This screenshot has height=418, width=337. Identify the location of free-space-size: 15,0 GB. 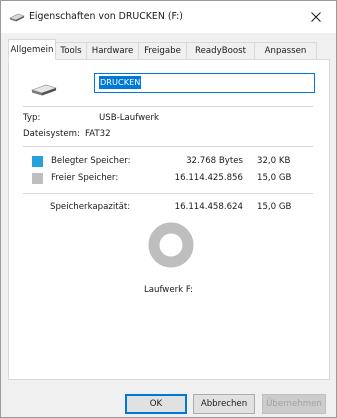
(274, 178).